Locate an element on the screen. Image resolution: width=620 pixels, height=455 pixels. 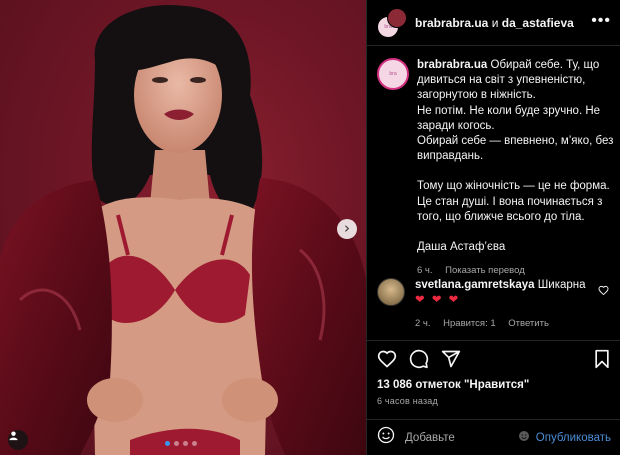
share-icon is located at coordinates (451, 361).